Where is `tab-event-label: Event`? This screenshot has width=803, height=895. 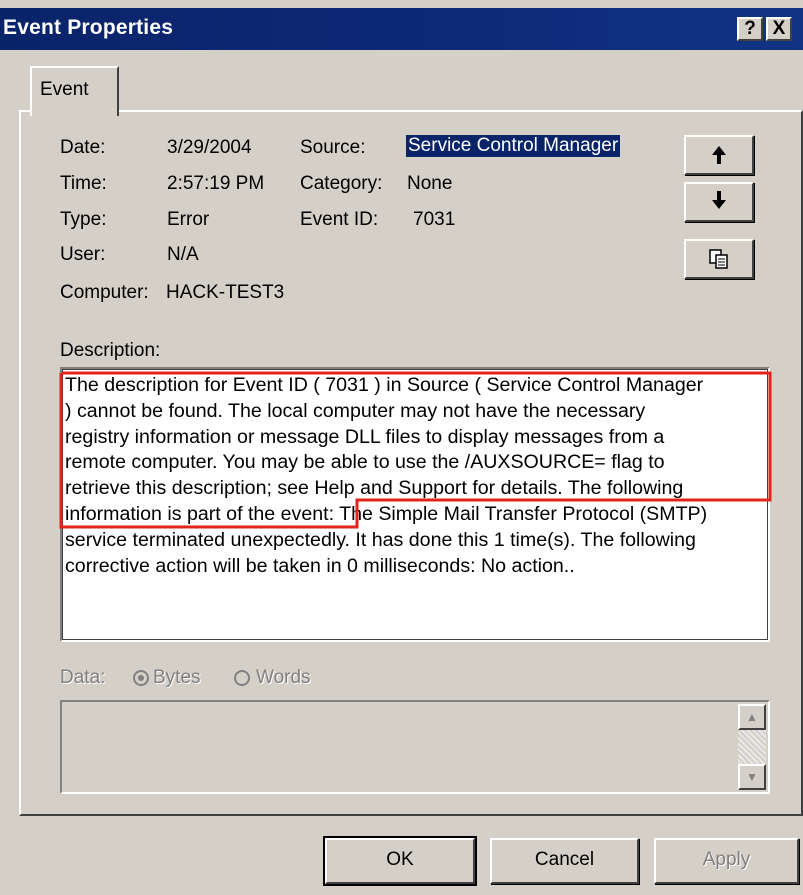 tab-event-label: Event is located at coordinates (64, 89).